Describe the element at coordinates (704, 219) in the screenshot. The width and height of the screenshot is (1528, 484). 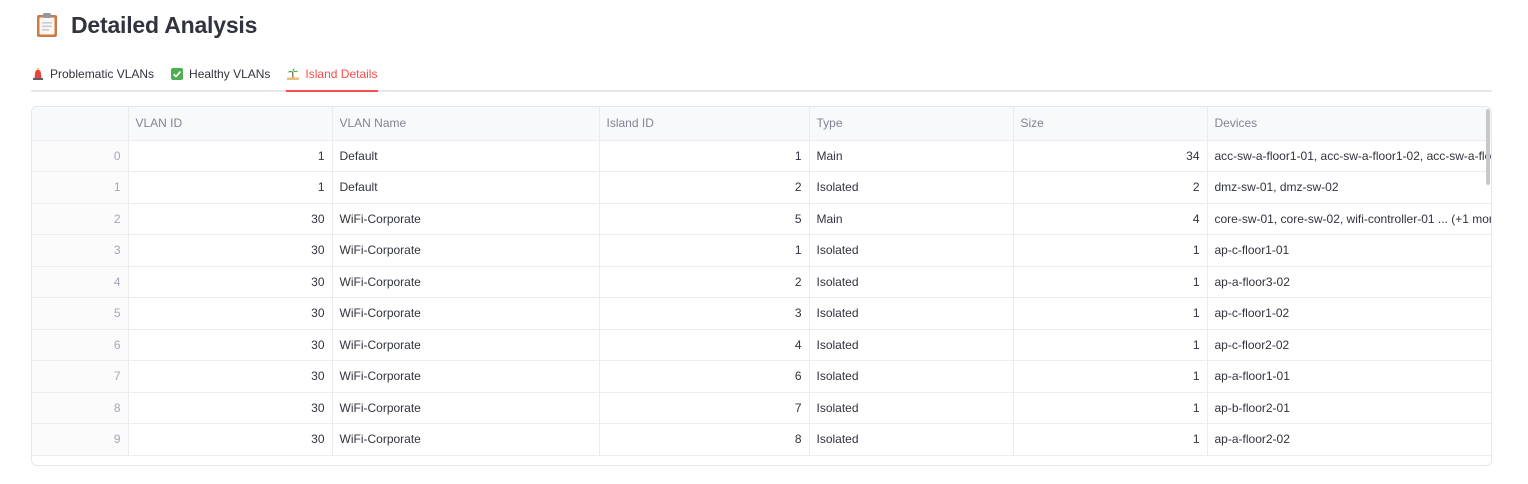
I see `cell-island-id: 5` at that location.